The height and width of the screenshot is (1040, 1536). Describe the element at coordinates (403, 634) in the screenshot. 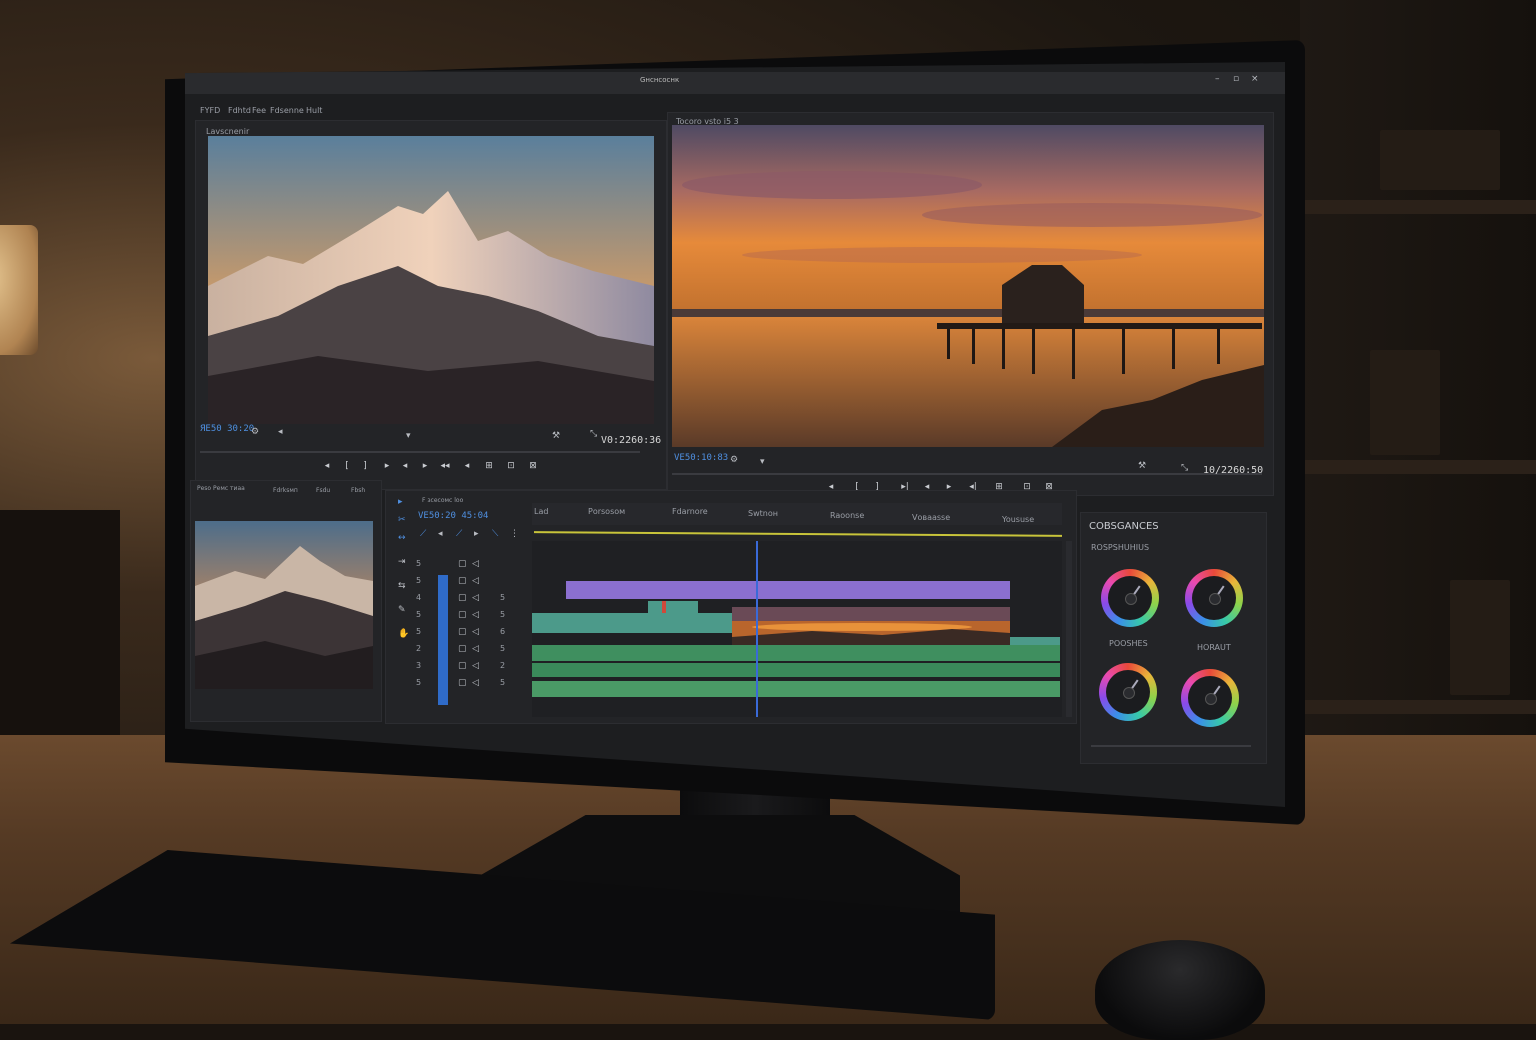

I see `hand-tool-icon: ✋` at that location.